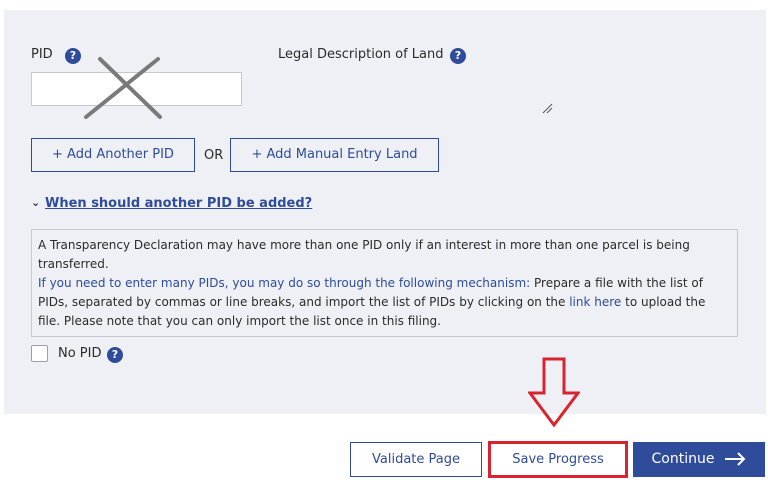 This screenshot has height=484, width=768. I want to click on continue-button: Continue, so click(699, 459).